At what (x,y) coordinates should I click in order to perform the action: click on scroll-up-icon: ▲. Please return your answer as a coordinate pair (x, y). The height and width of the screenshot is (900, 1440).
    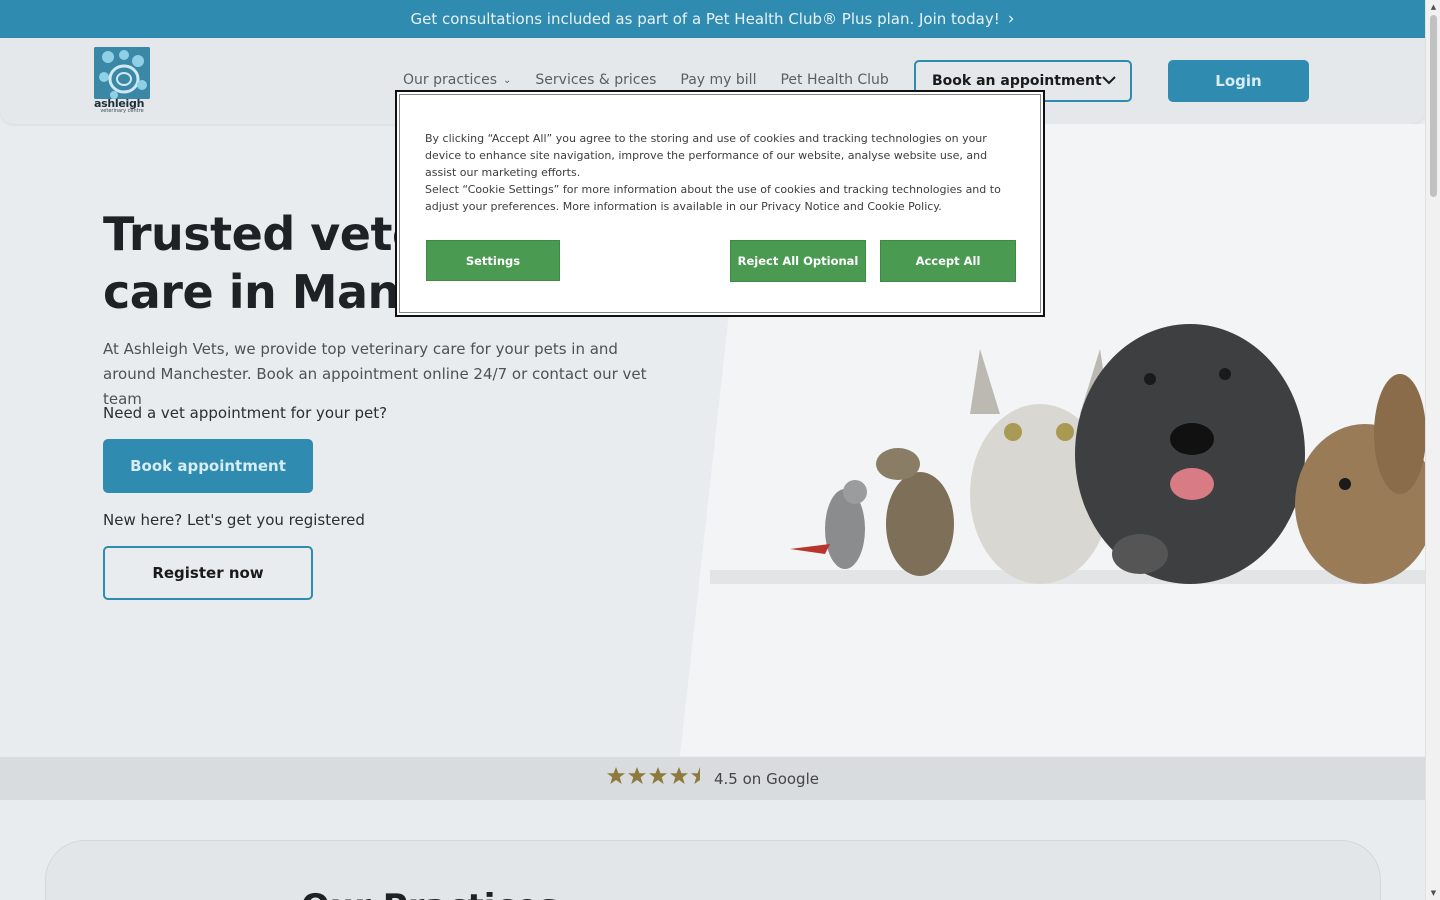
    Looking at the image, I should click on (1433, 7).